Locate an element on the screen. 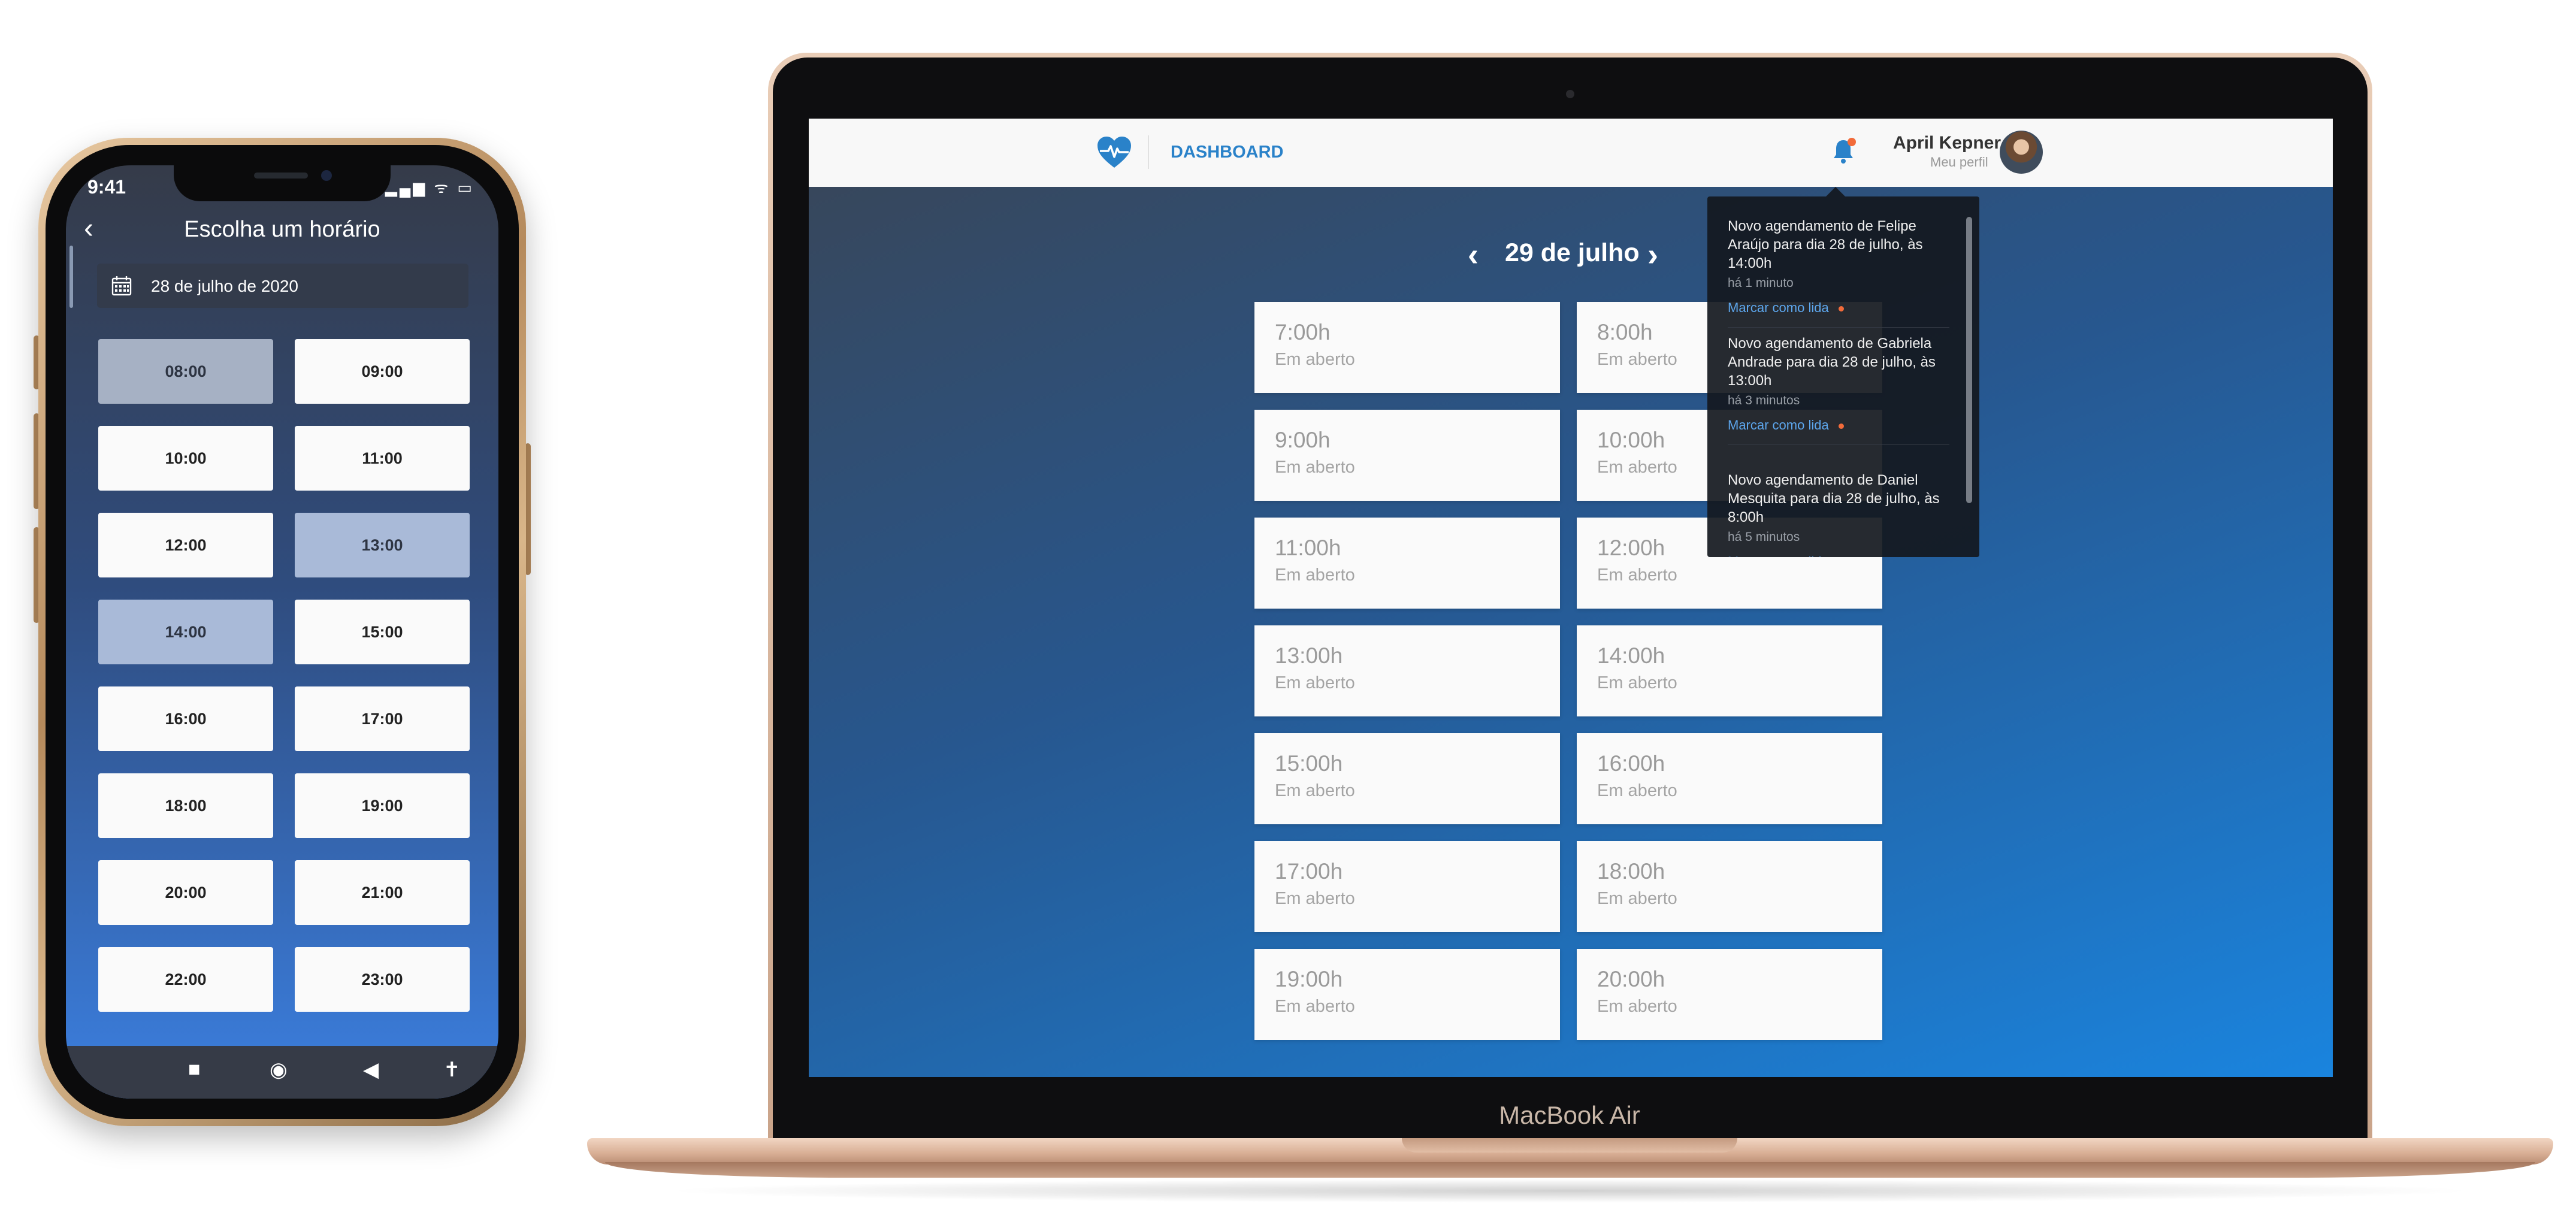 Image resolution: width=2576 pixels, height=1228 pixels. laptop-shadow is located at coordinates (1569, 1191).